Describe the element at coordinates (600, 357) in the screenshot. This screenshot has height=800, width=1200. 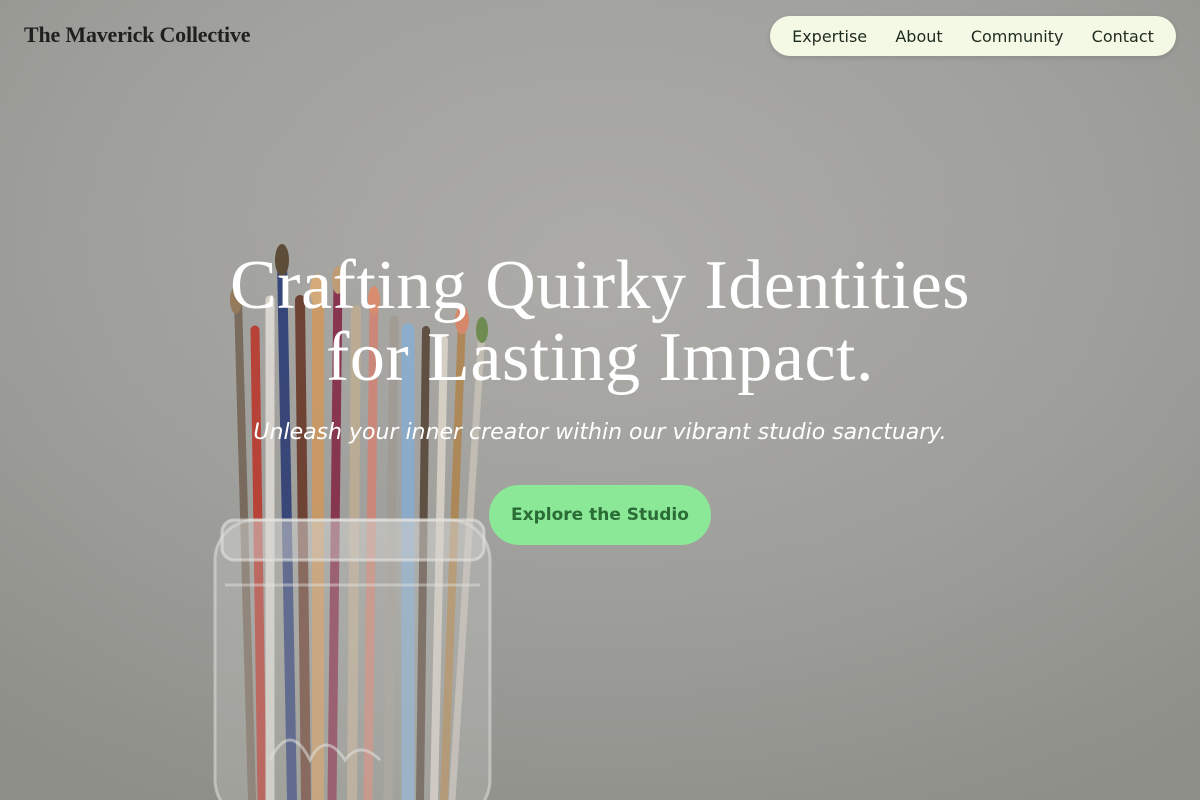
I see `hero-headline-line-2: for Lasting Impact.` at that location.